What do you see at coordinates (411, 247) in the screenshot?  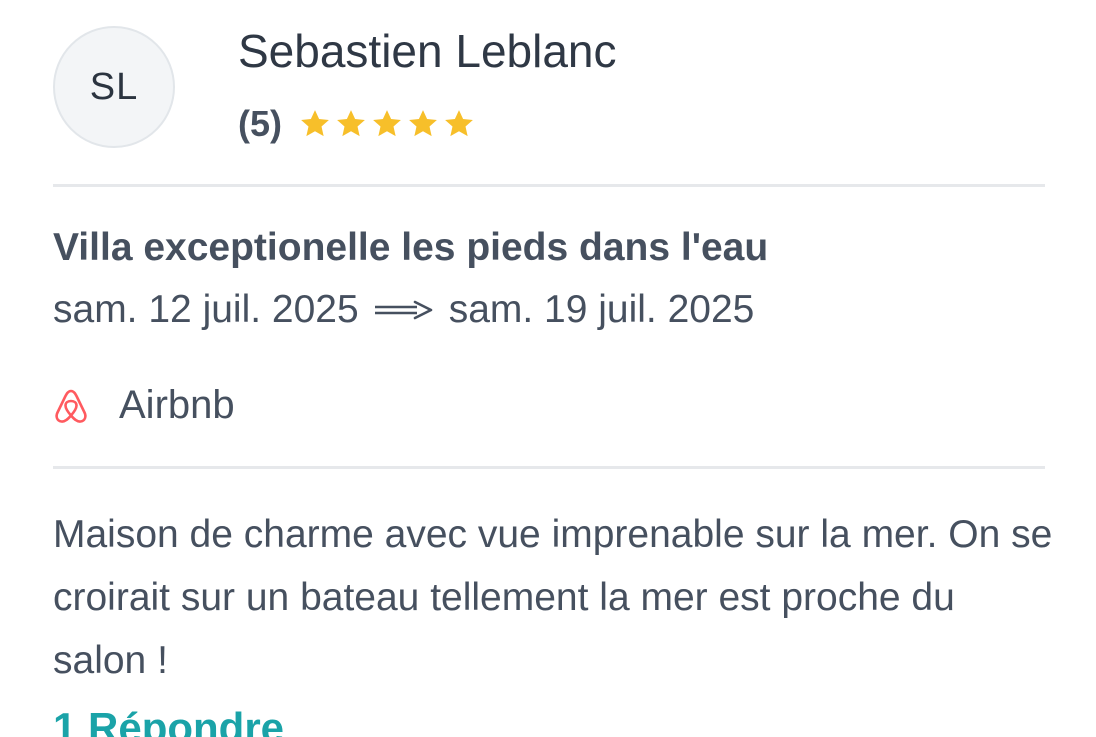 I see `listing-title: Villa exceptionelle les pieds dans l'eau` at bounding box center [411, 247].